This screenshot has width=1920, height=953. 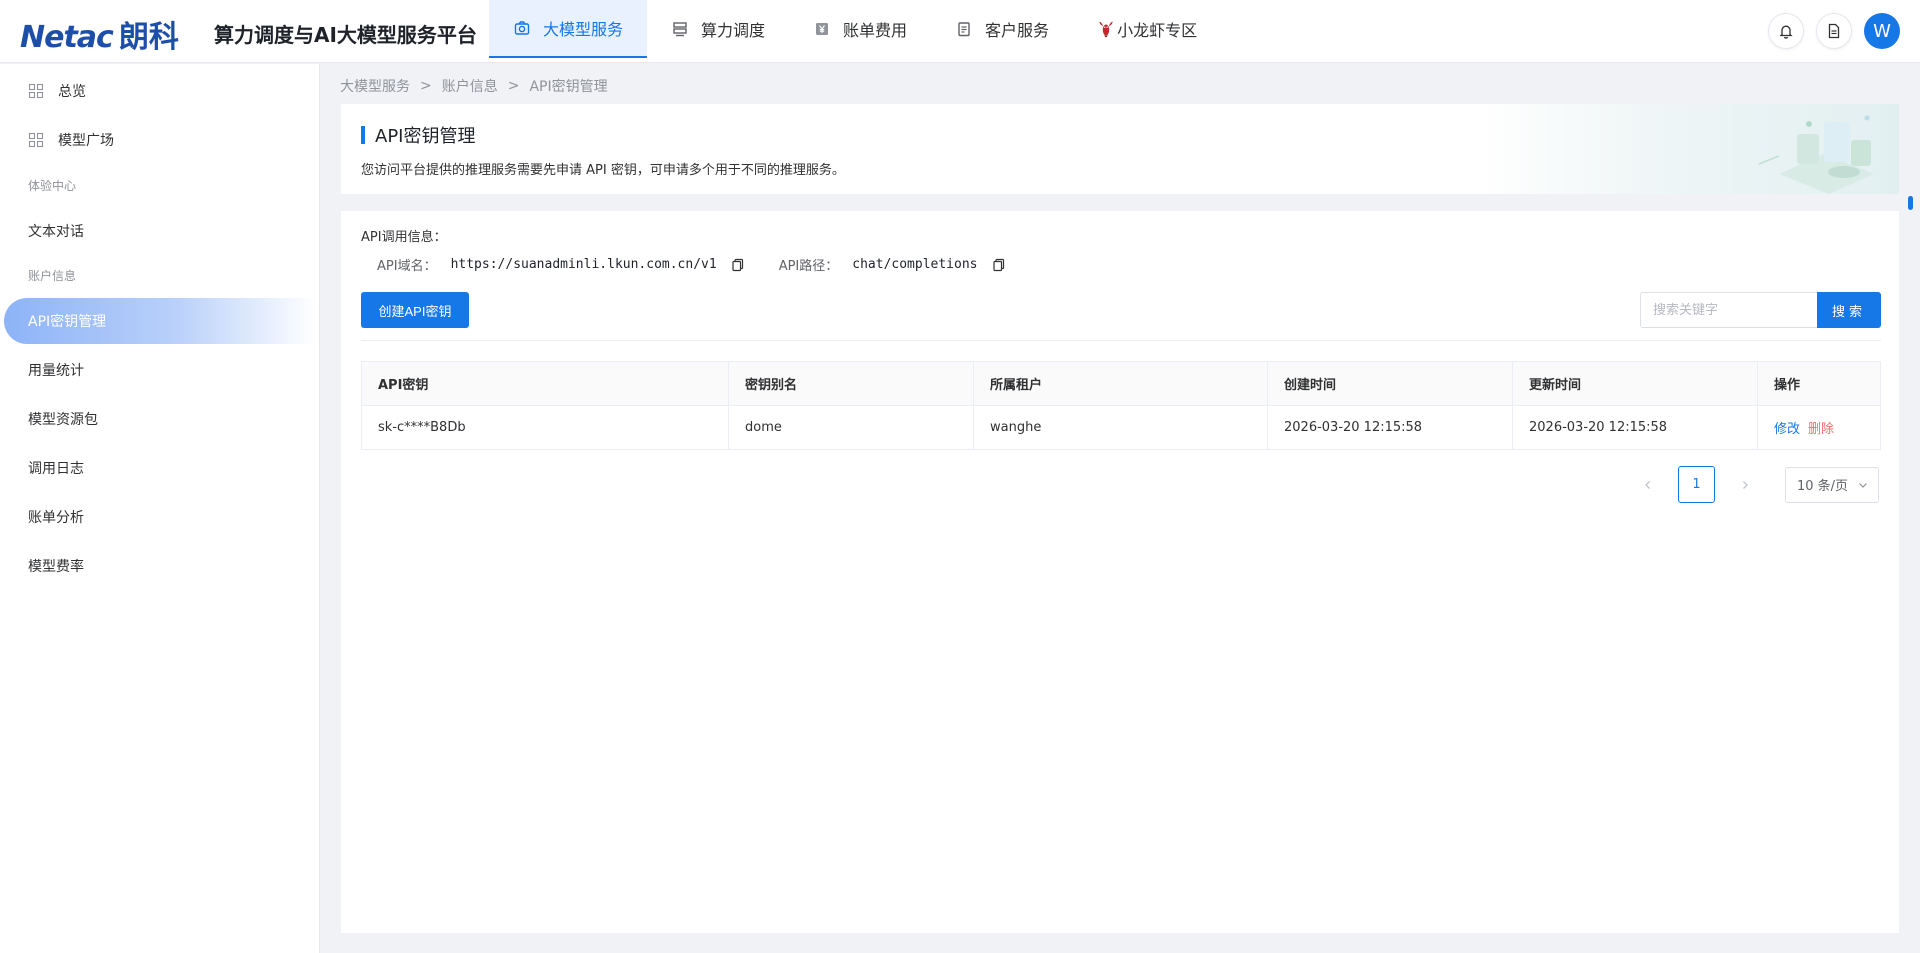 What do you see at coordinates (1863, 485) in the screenshot?
I see `chevron-down-icon` at bounding box center [1863, 485].